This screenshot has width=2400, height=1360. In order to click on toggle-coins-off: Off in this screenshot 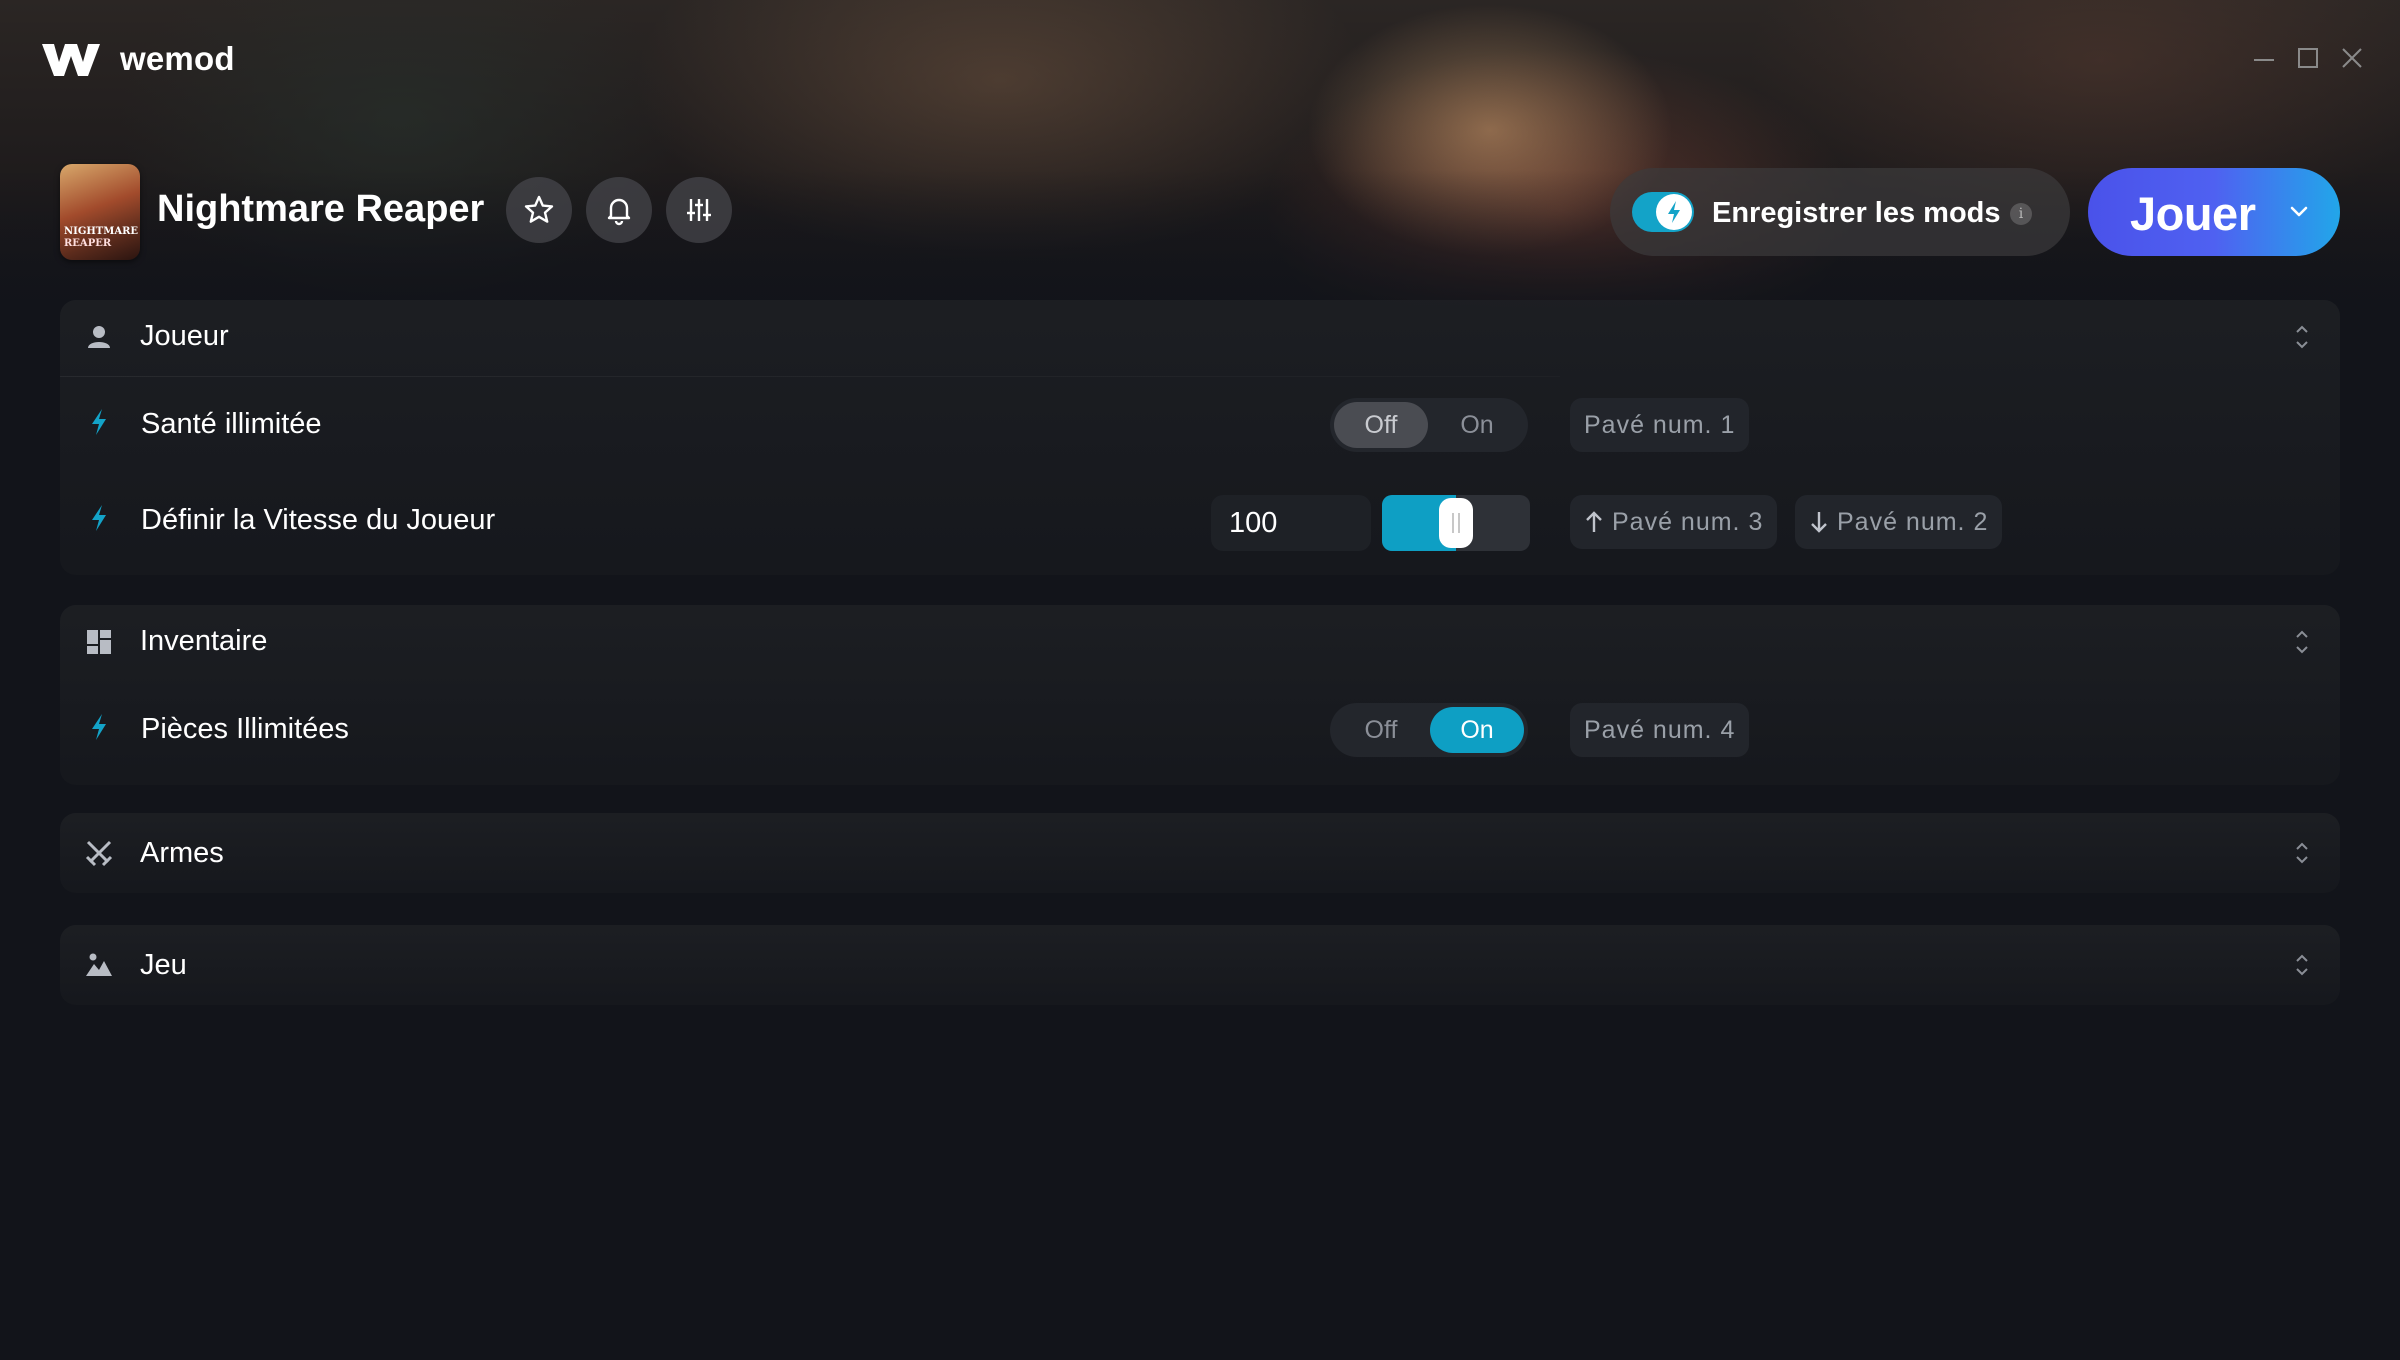, I will do `click(1381, 730)`.